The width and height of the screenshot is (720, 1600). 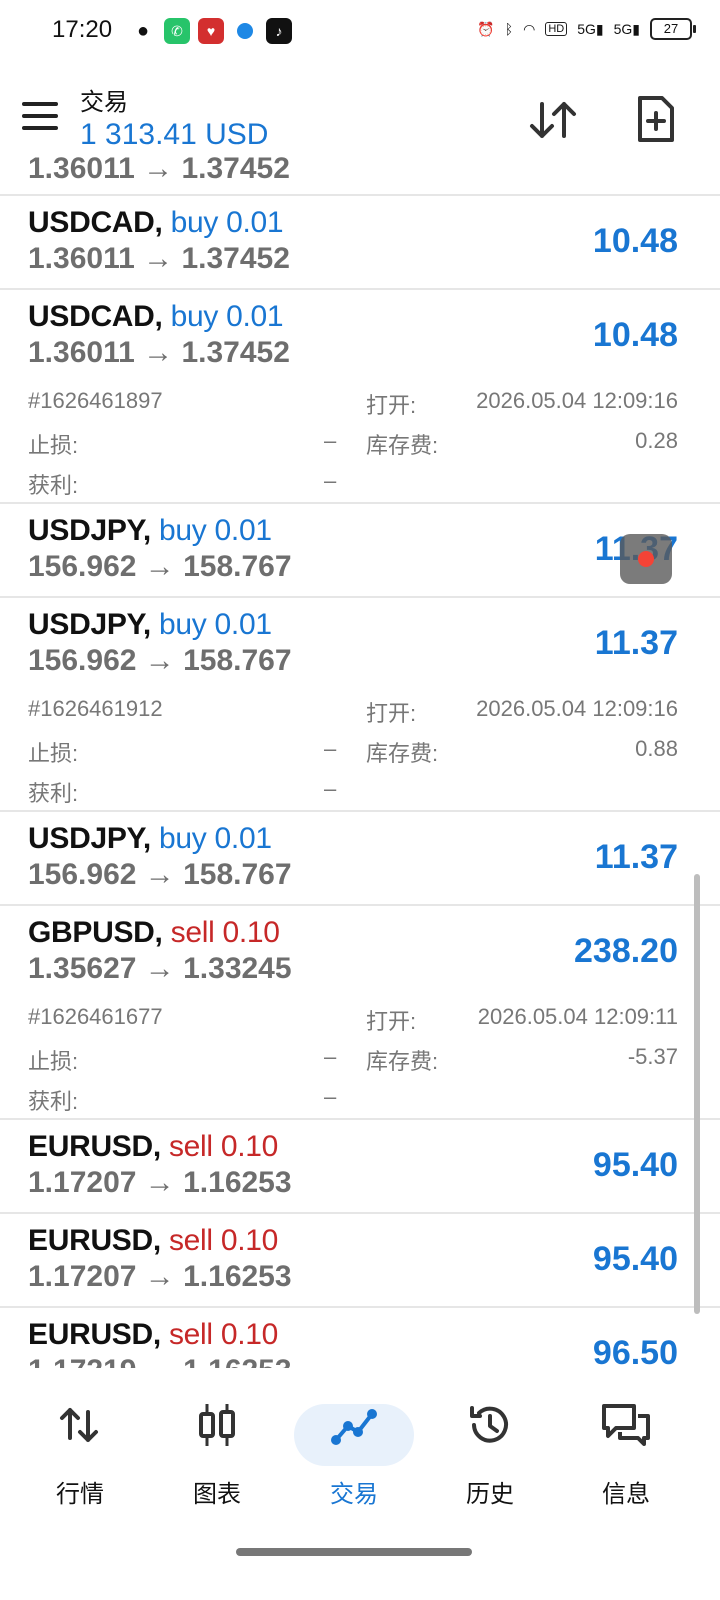 I want to click on phone-icon: ✆, so click(x=177, y=31).